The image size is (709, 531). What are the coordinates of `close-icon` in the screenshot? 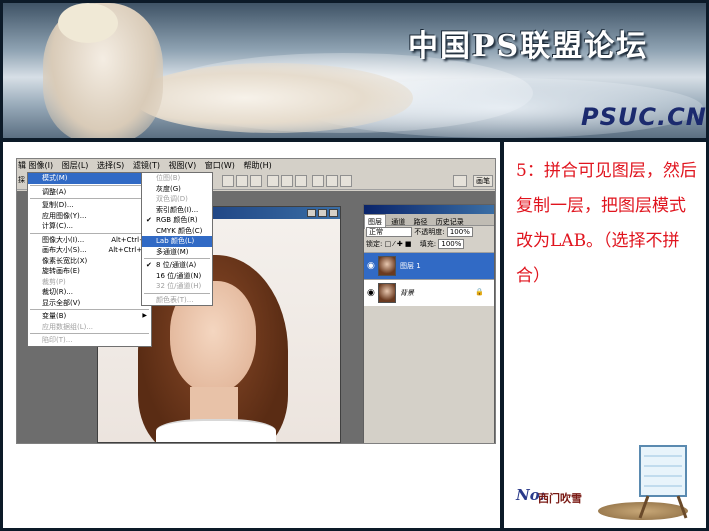 It's located at (333, 213).